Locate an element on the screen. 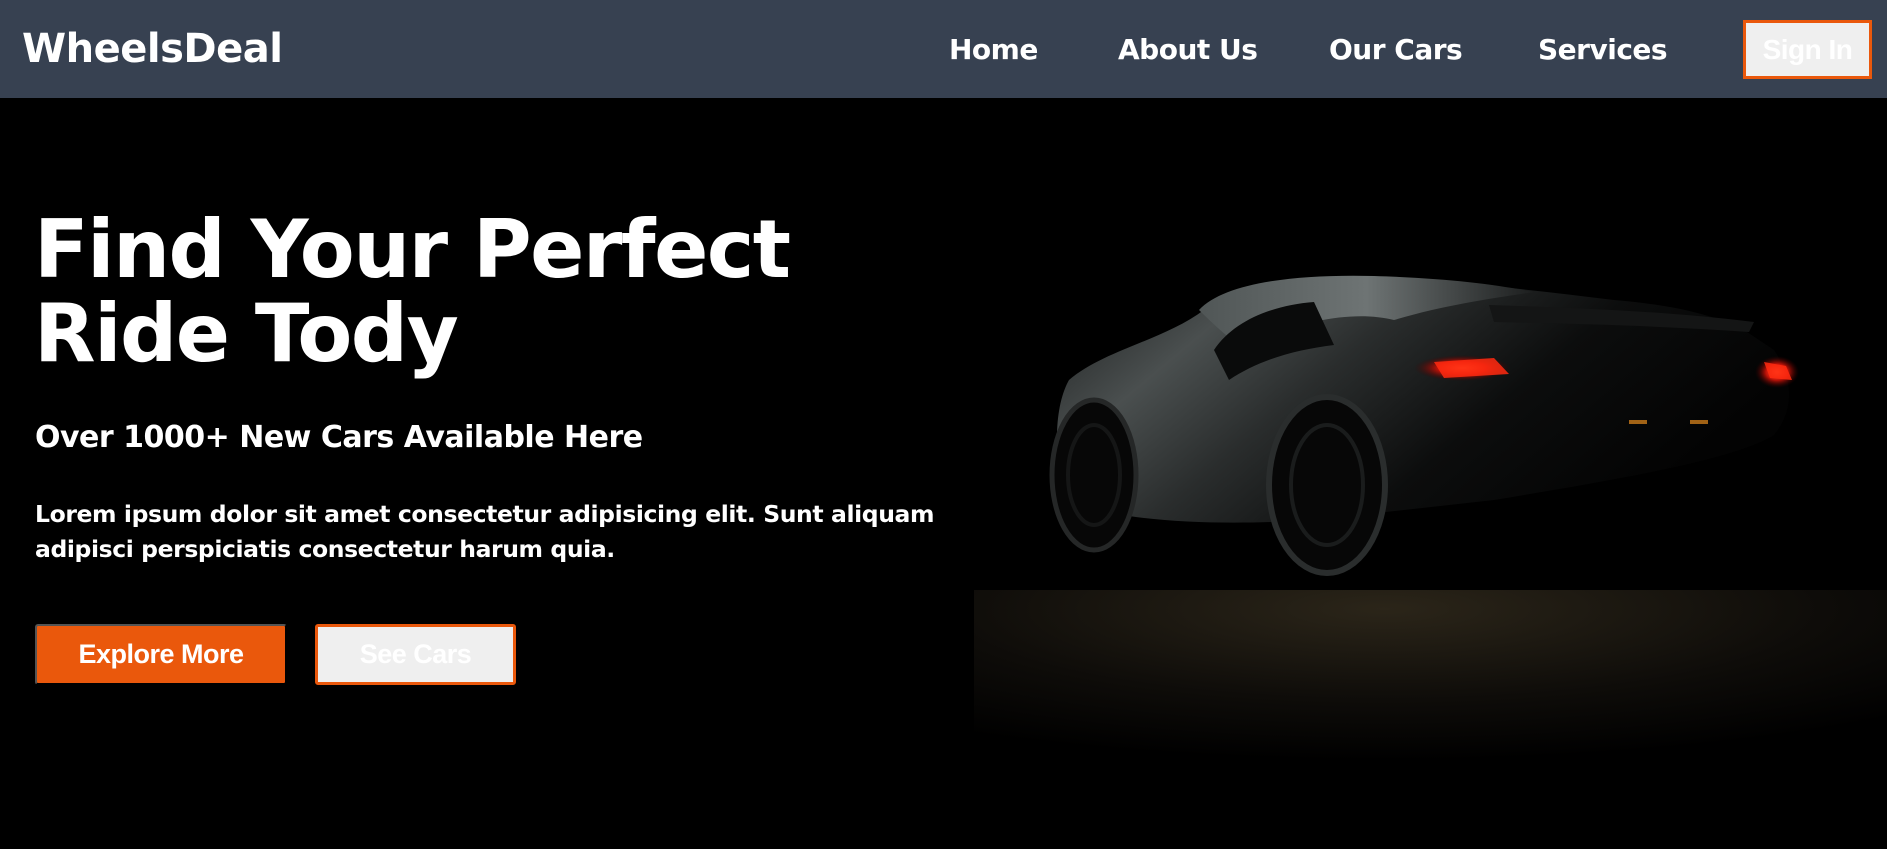  nav-link-our-cars: Our Cars is located at coordinates (1396, 50).